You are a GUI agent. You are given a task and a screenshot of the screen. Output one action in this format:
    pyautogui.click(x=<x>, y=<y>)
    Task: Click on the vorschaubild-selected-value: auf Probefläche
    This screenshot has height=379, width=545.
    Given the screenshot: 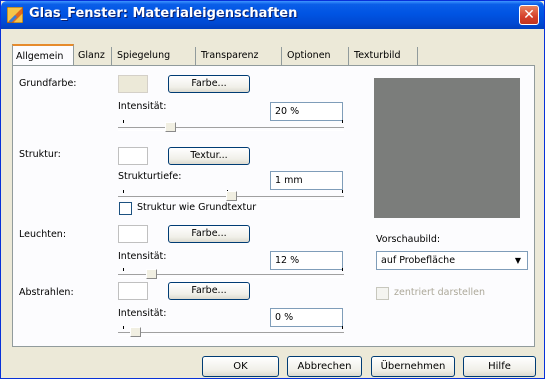 What is the action you would take?
    pyautogui.click(x=418, y=260)
    